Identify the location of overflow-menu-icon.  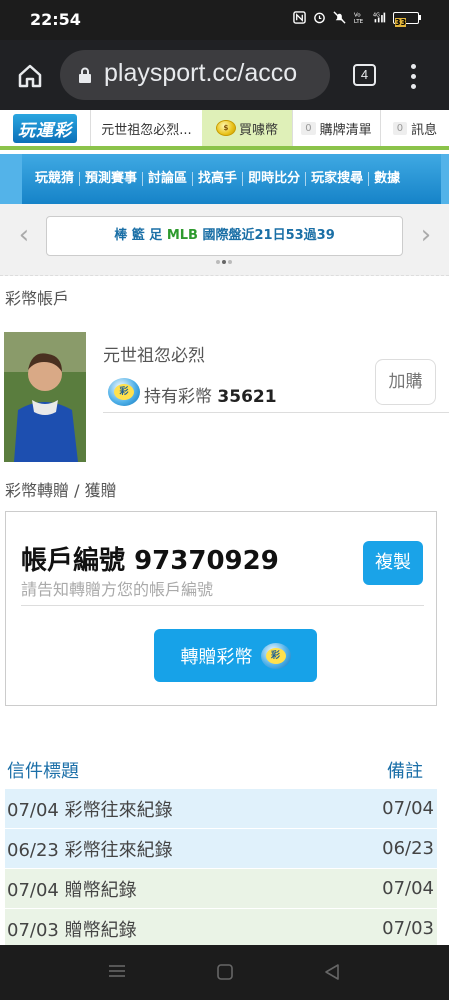
(413, 76).